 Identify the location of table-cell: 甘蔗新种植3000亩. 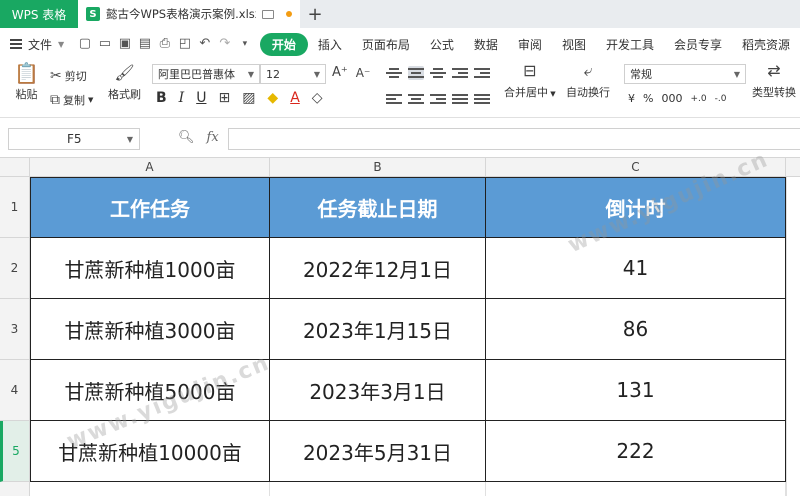
(150, 329).